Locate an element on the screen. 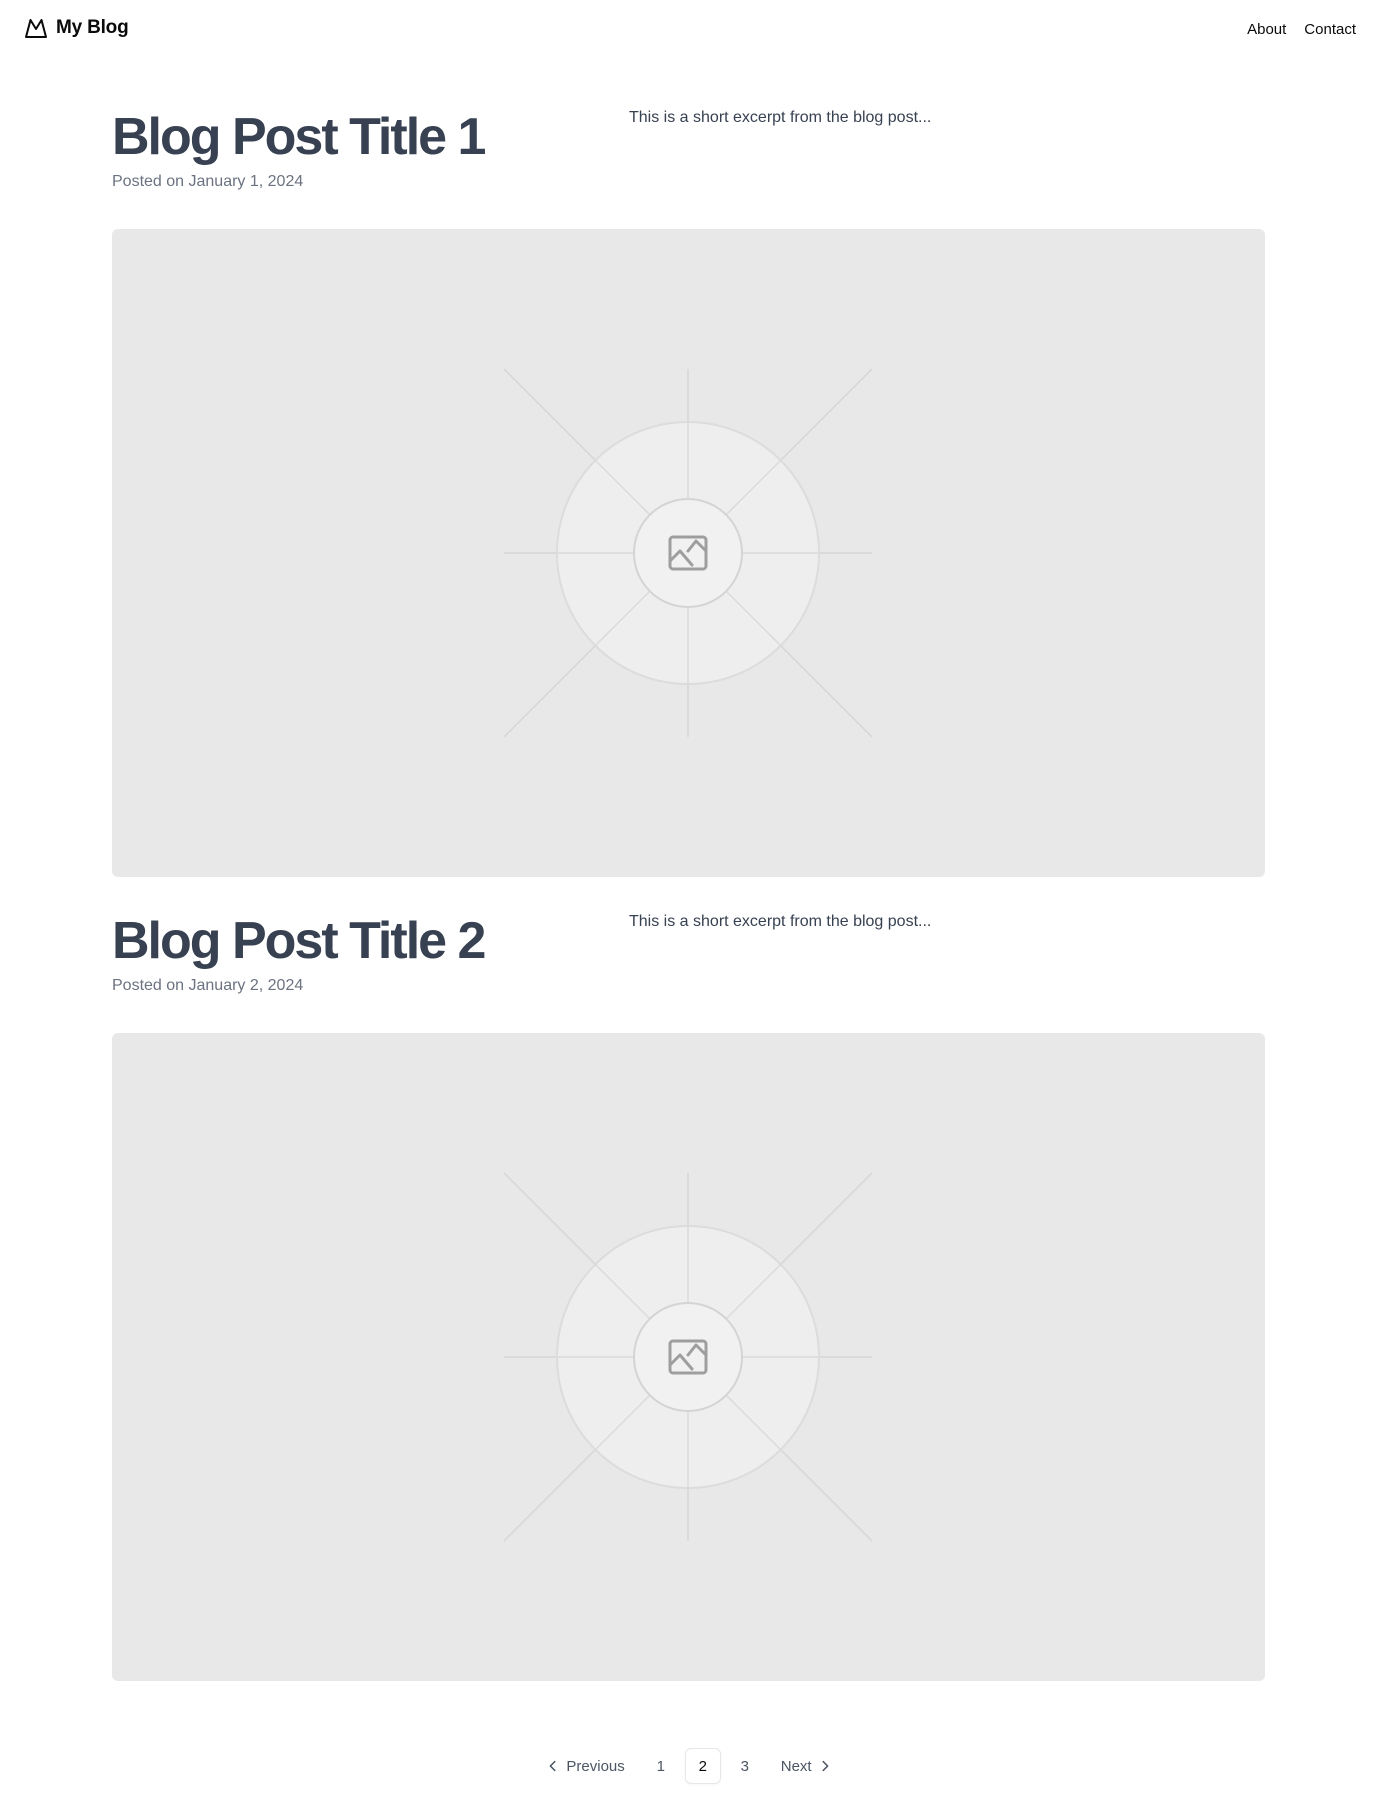 The height and width of the screenshot is (1800, 1376). post-title: Blog Post Title 1 is located at coordinates (299, 137).